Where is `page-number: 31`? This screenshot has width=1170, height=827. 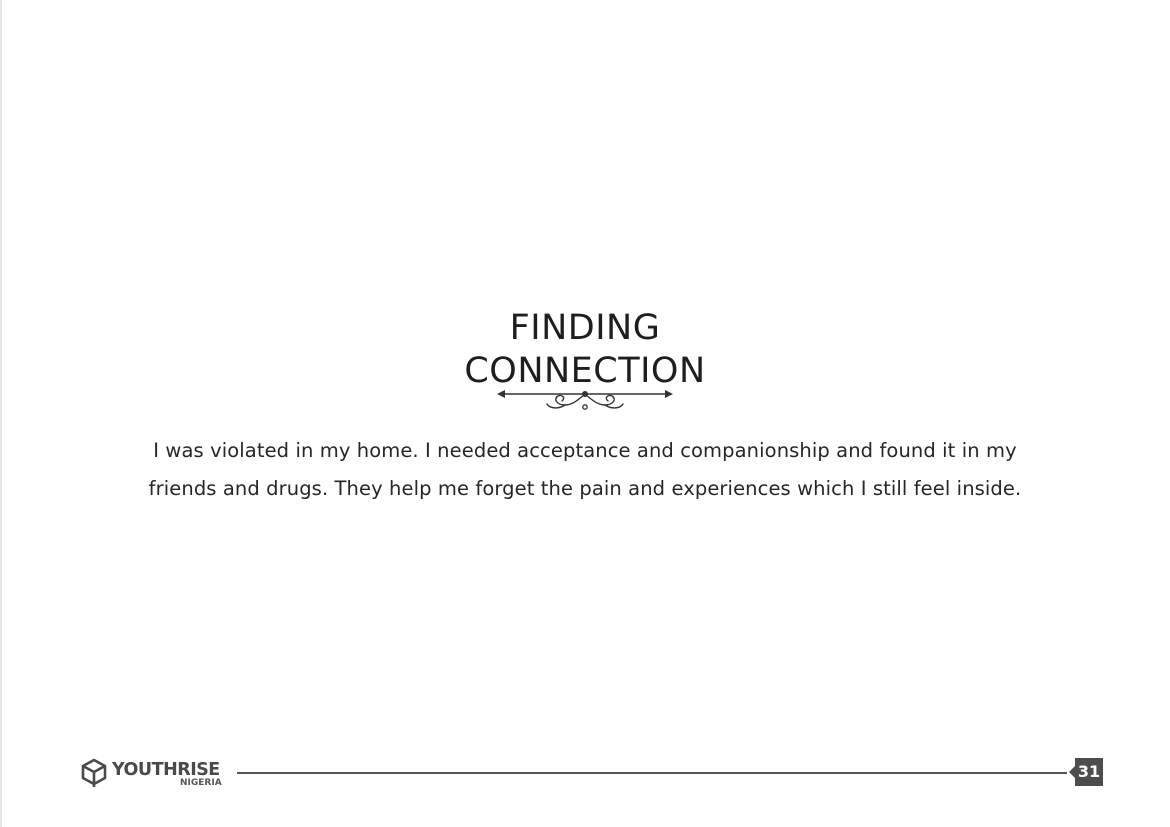
page-number: 31 is located at coordinates (1089, 771).